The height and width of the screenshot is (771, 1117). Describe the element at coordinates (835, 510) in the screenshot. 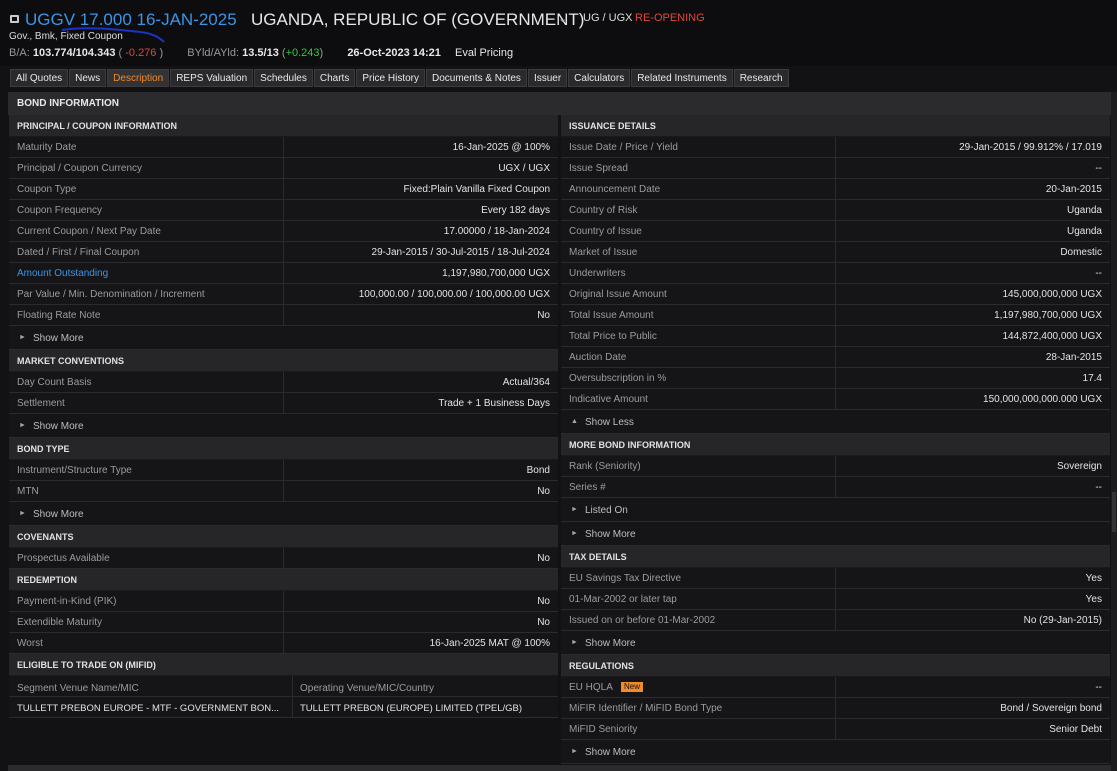

I see `listed-on-toggle: ► Listed On` at that location.